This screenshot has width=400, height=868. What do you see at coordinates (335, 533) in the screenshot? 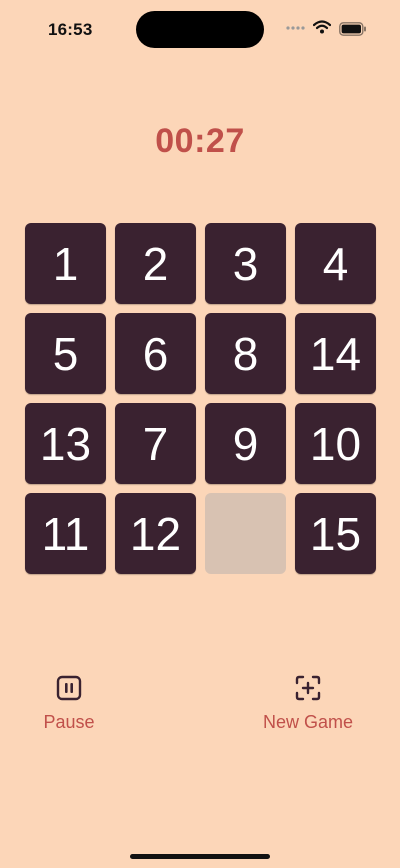
I see `puzzle-tile: 15` at bounding box center [335, 533].